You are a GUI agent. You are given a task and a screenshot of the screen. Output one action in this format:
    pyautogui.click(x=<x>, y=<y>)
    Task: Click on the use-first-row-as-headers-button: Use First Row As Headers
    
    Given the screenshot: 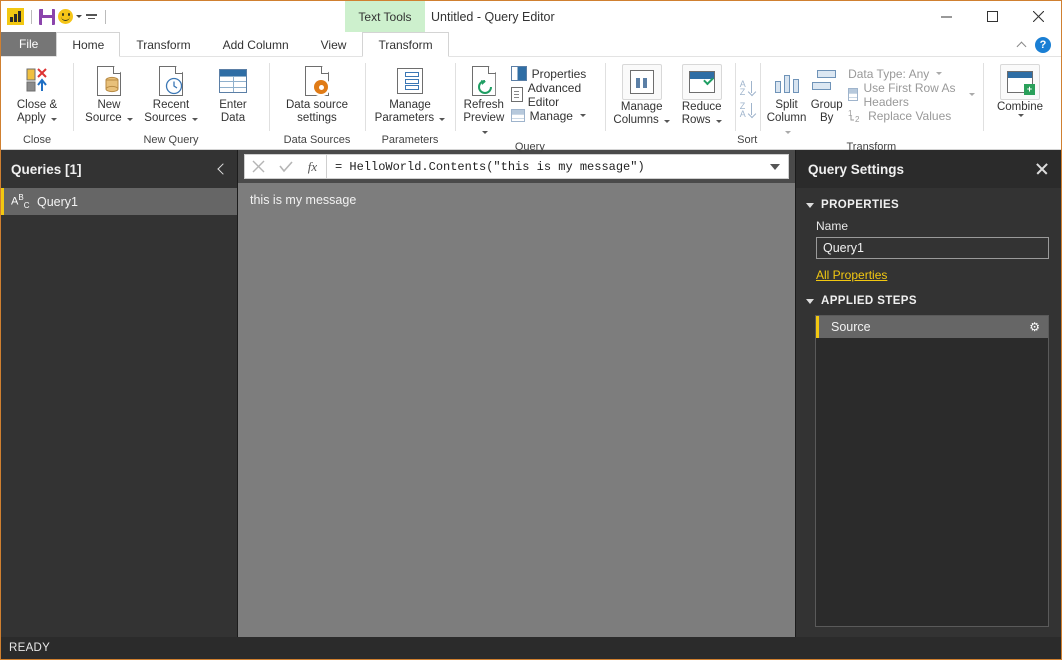 What is the action you would take?
    pyautogui.click(x=911, y=95)
    